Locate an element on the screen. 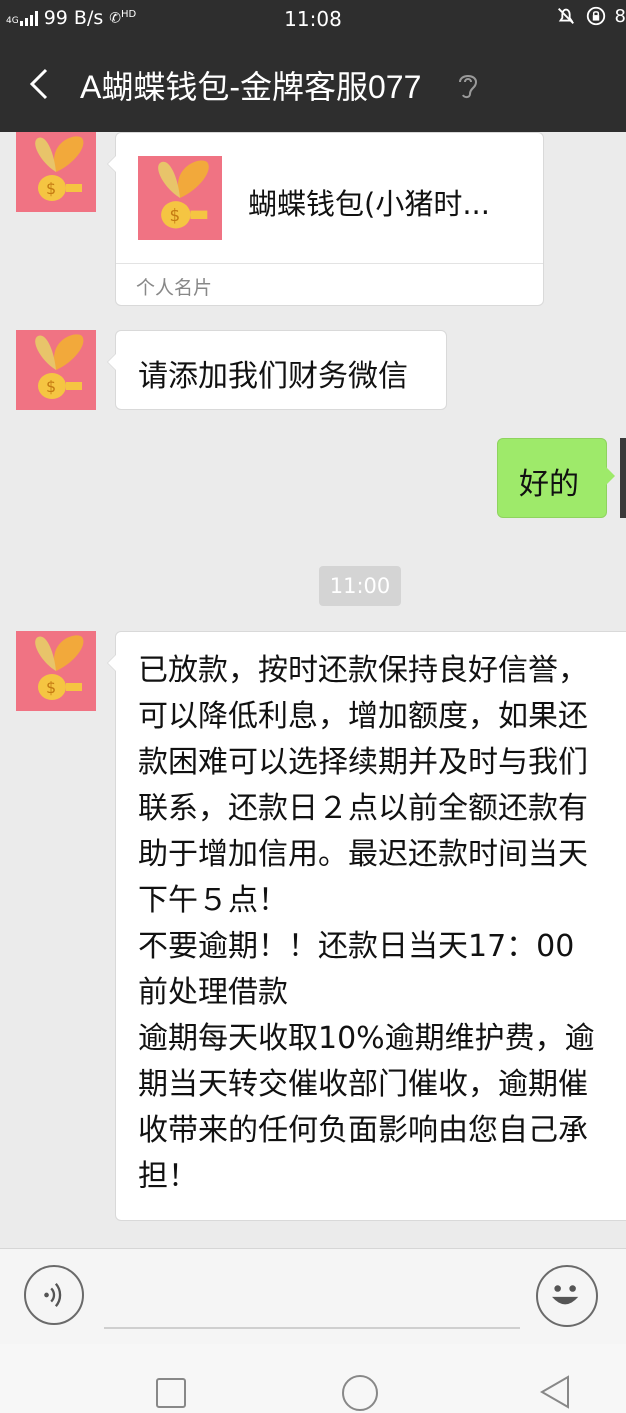 The height and width of the screenshot is (1413, 626). message-input is located at coordinates (312, 1328).